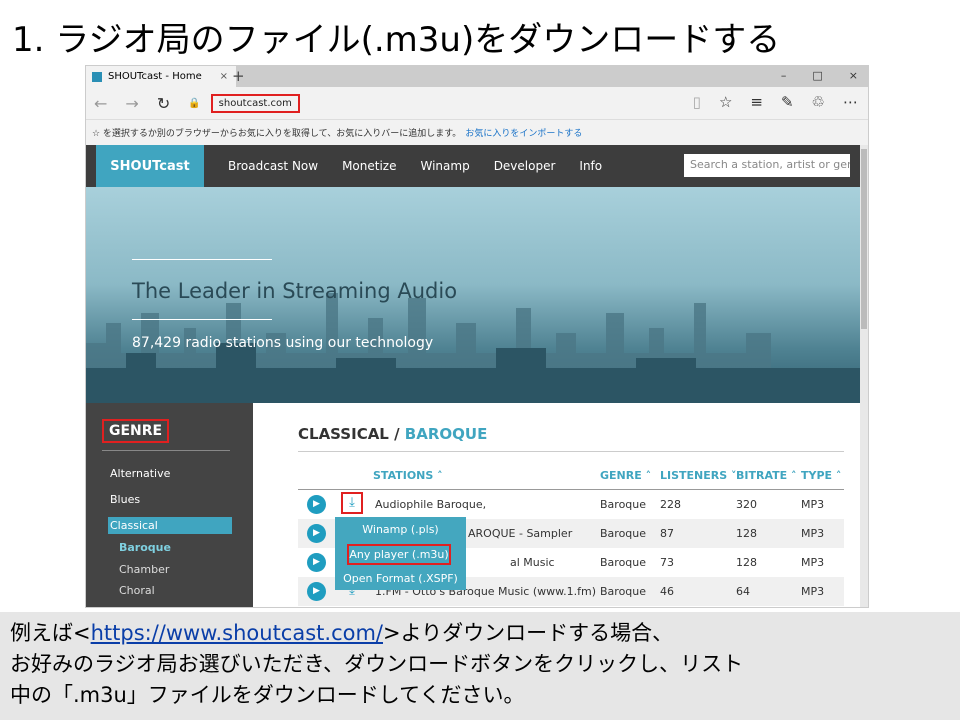 This screenshot has width=960, height=720. What do you see at coordinates (532, 562) in the screenshot?
I see `station-name: al Music` at bounding box center [532, 562].